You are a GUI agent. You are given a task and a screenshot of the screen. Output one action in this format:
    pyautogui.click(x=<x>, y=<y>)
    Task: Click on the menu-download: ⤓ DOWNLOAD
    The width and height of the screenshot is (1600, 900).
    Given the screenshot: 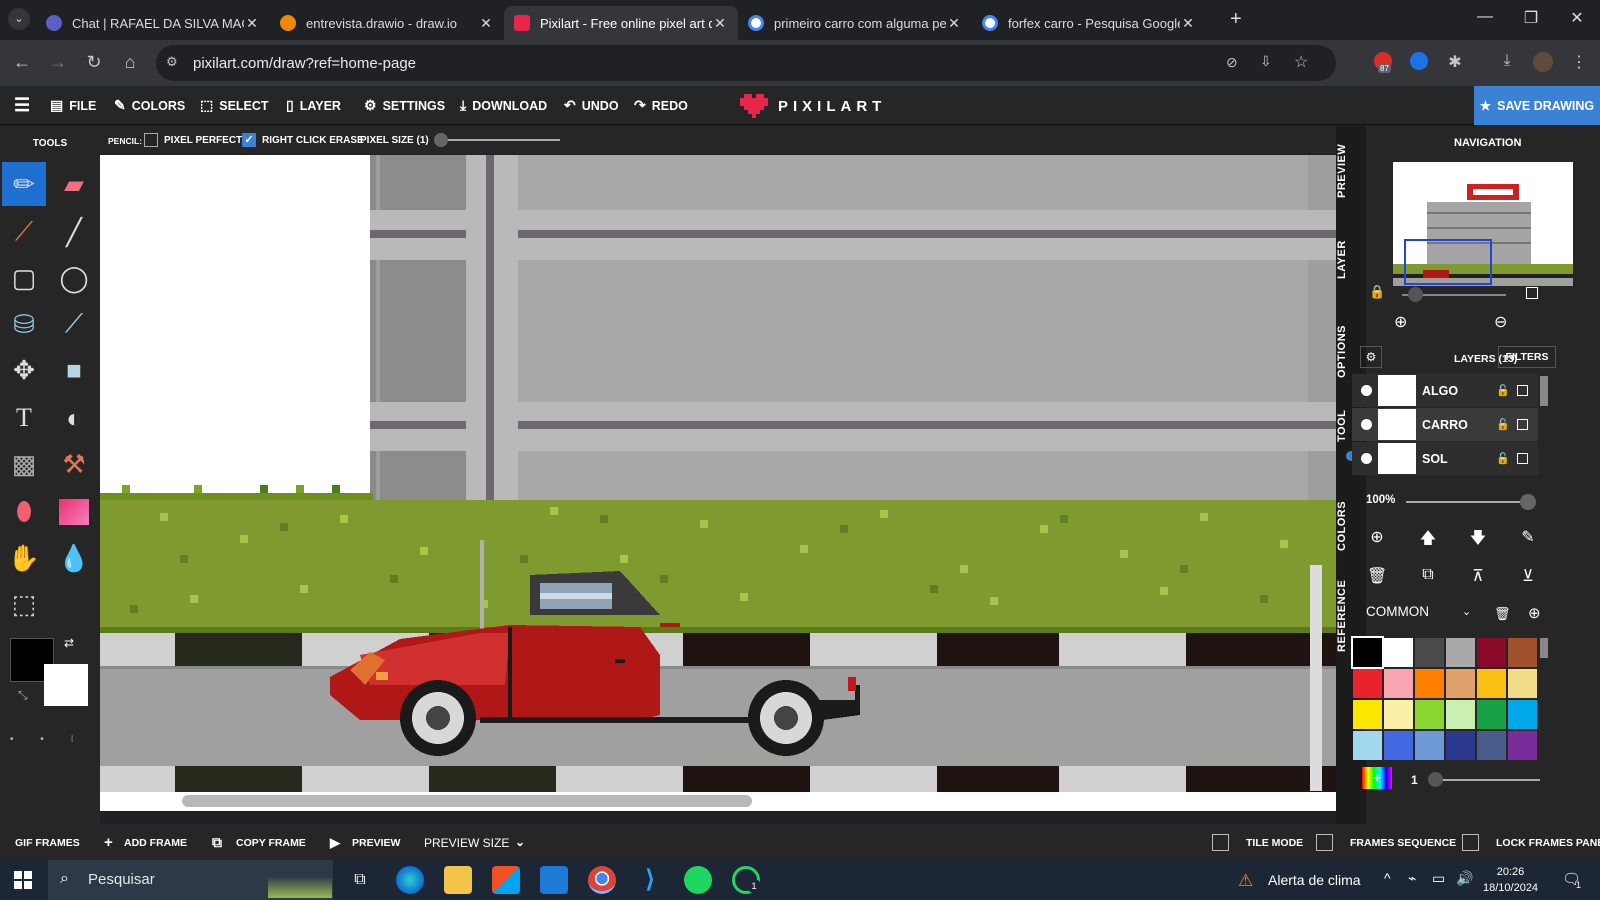 What is the action you would take?
    pyautogui.click(x=503, y=105)
    